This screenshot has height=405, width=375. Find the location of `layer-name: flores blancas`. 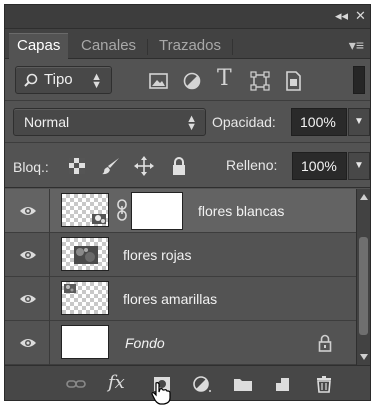

layer-name: flores blancas is located at coordinates (241, 211).